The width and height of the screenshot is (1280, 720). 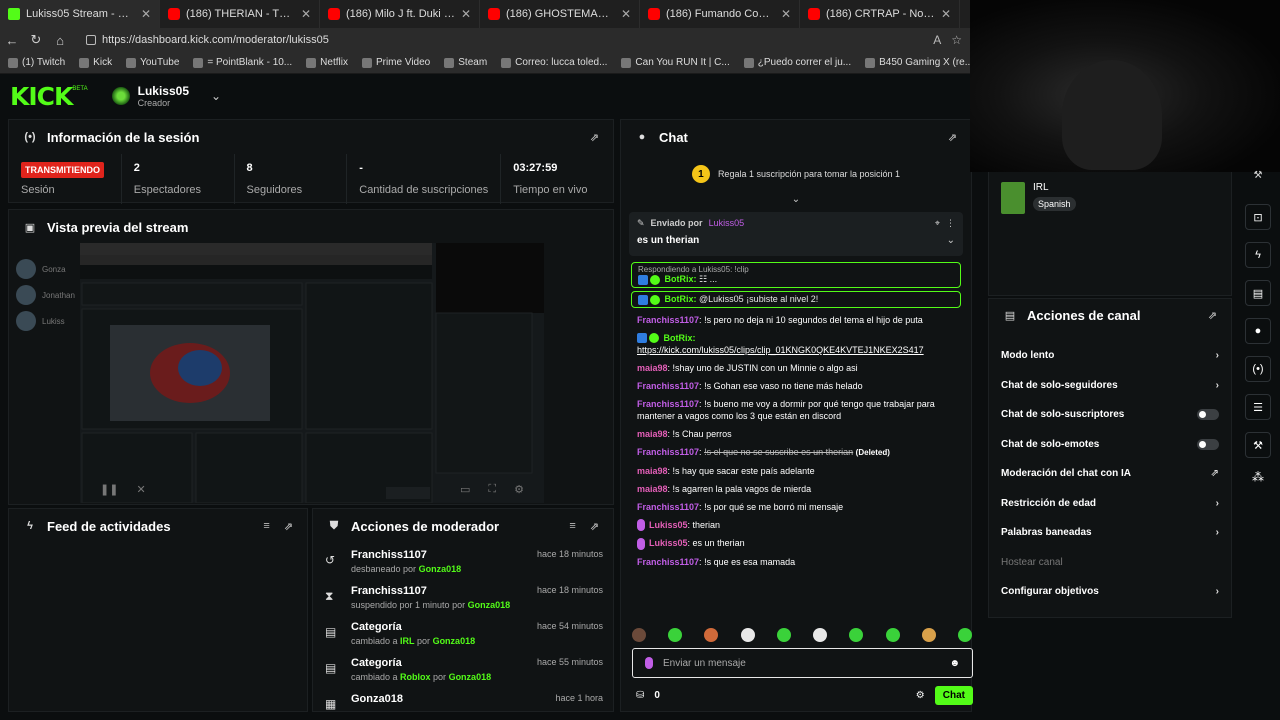 I want to click on chat-settings-icon: ⚙, so click(x=920, y=695).